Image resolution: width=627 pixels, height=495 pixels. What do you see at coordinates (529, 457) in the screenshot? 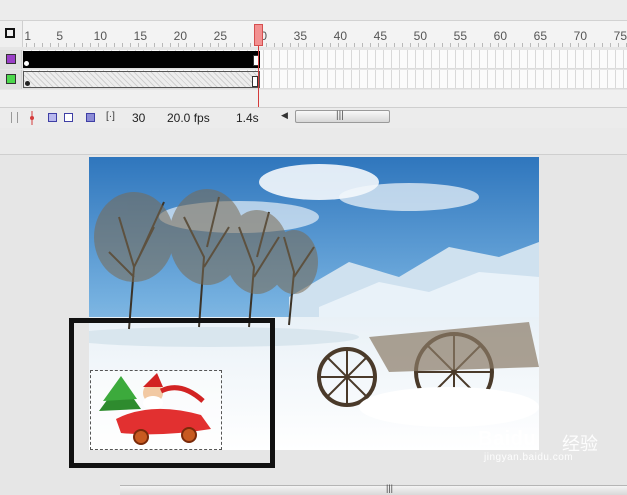
I see `watermark-sub: jingyan.baidu.com` at bounding box center [529, 457].